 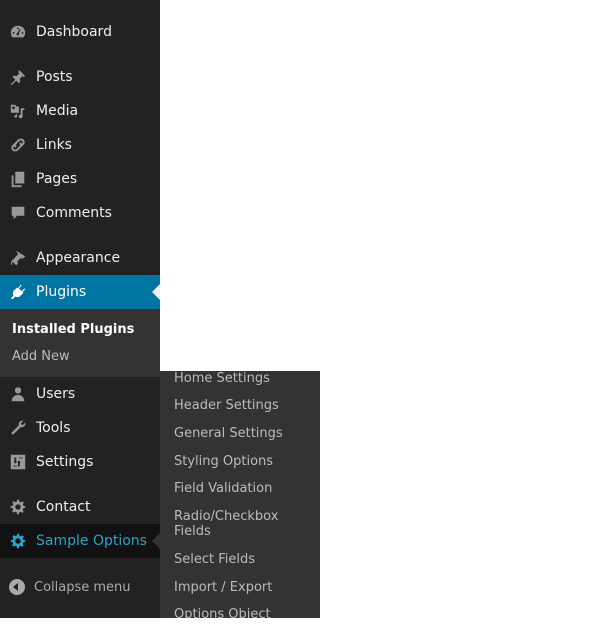 I want to click on wrench-icon, so click(x=18, y=428).